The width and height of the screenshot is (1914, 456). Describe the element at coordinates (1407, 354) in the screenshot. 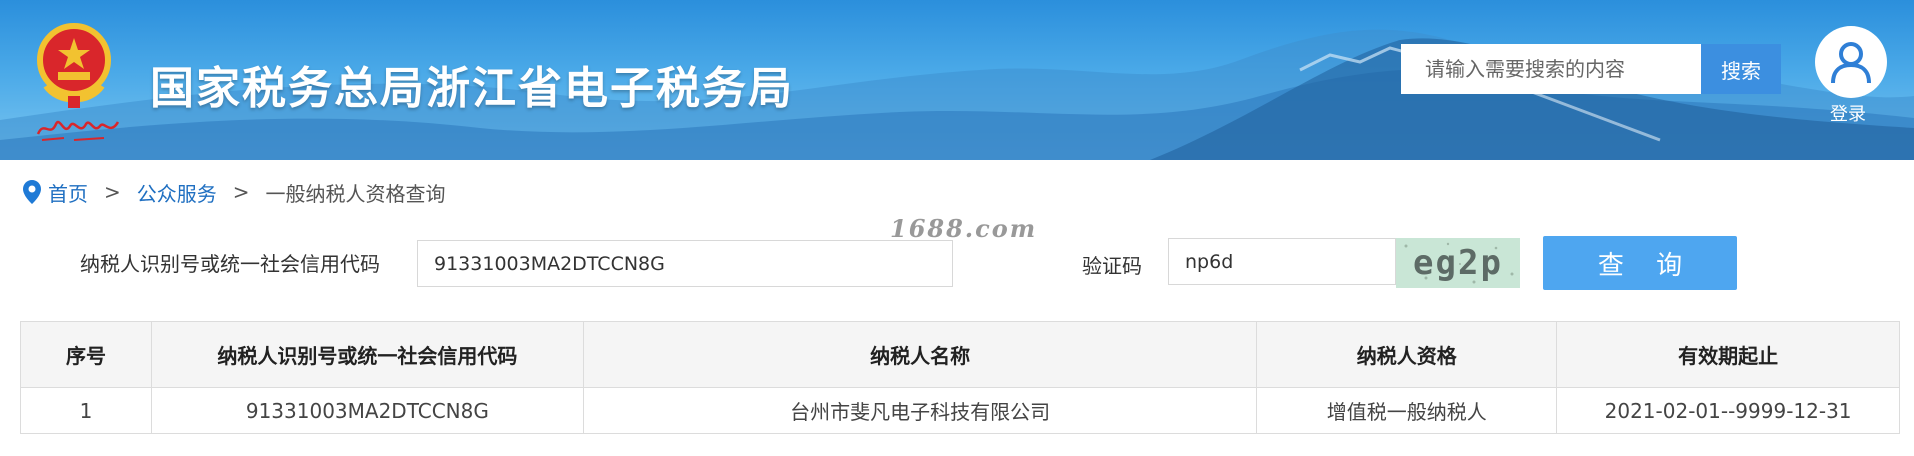

I see `column-header-qualification: 纳税人资格` at that location.